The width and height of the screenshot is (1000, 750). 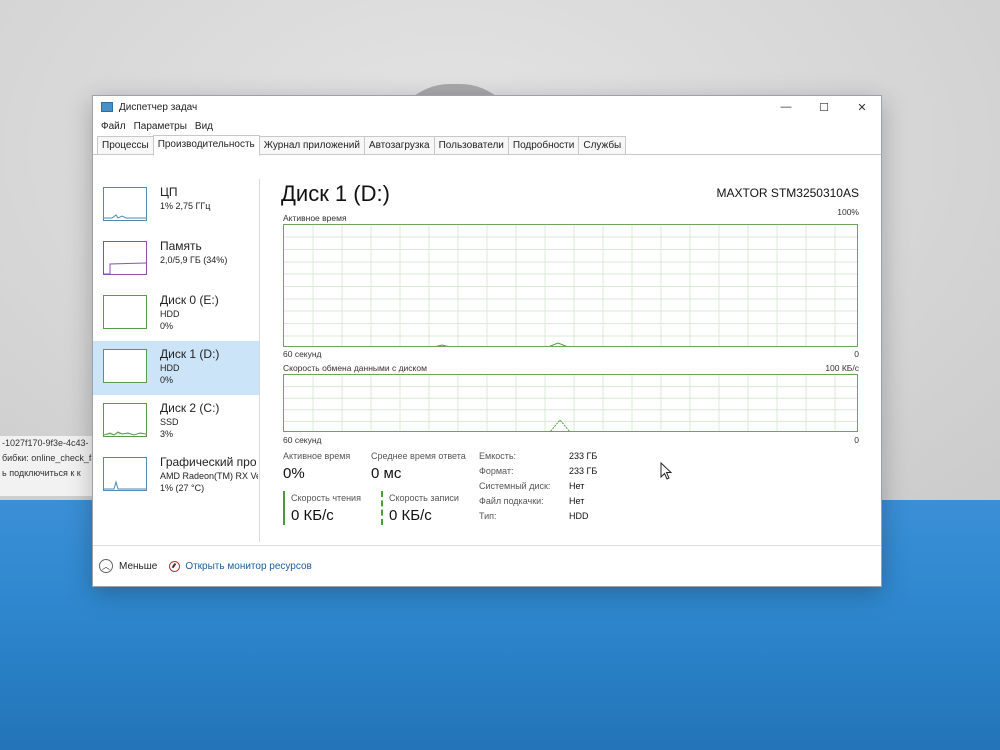 I want to click on write-speed-value: 0 КБ/с, so click(x=410, y=515).